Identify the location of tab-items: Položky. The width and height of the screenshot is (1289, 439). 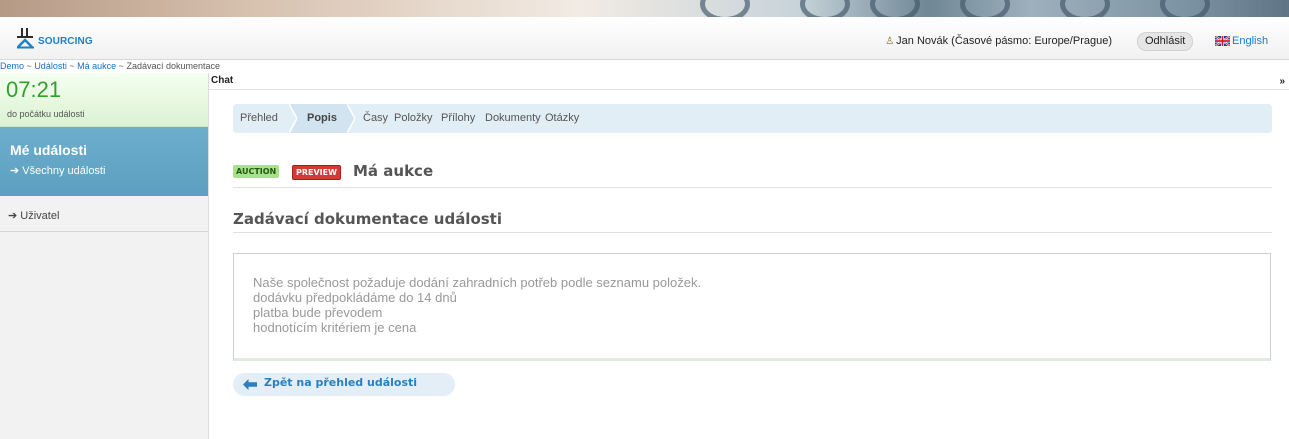
(413, 118).